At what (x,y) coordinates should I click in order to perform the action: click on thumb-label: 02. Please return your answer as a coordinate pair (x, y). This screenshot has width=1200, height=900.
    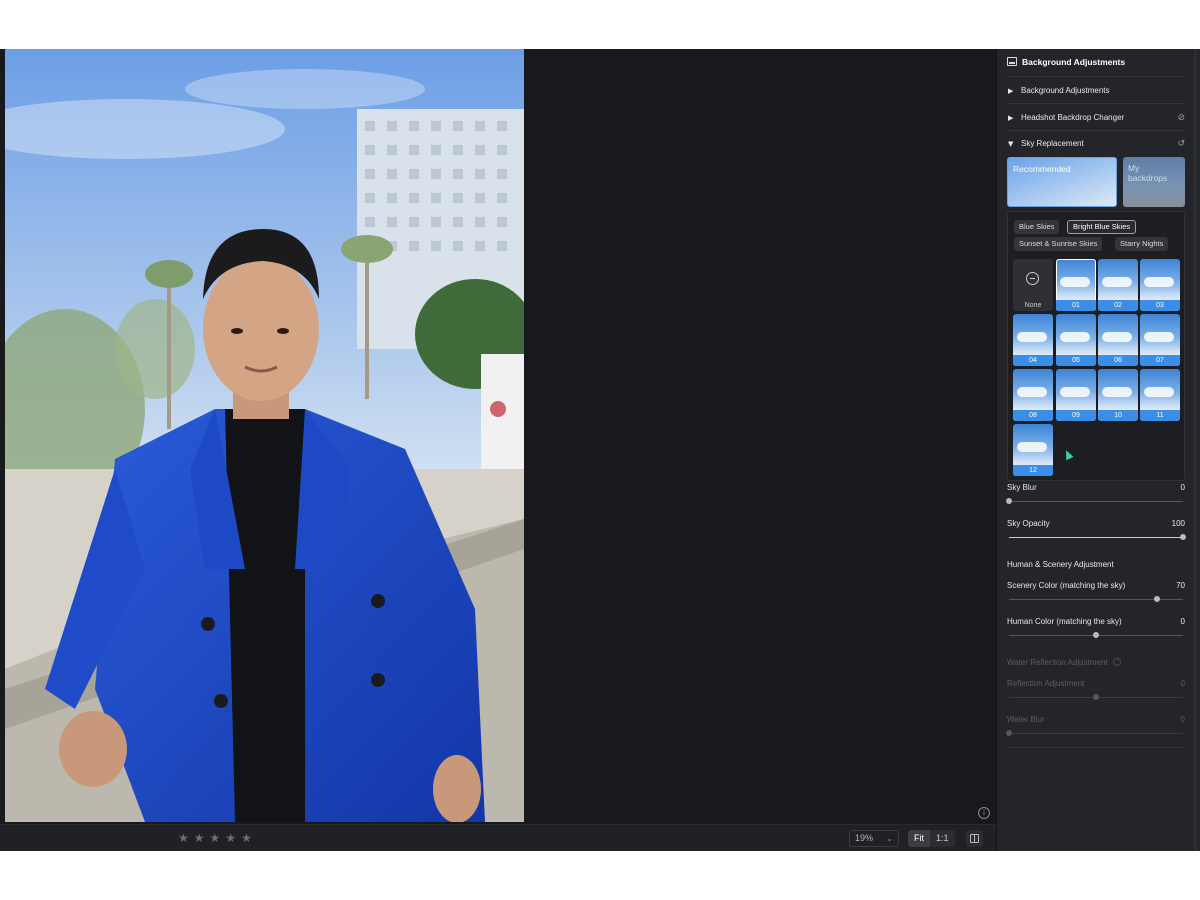
    Looking at the image, I should click on (1118, 305).